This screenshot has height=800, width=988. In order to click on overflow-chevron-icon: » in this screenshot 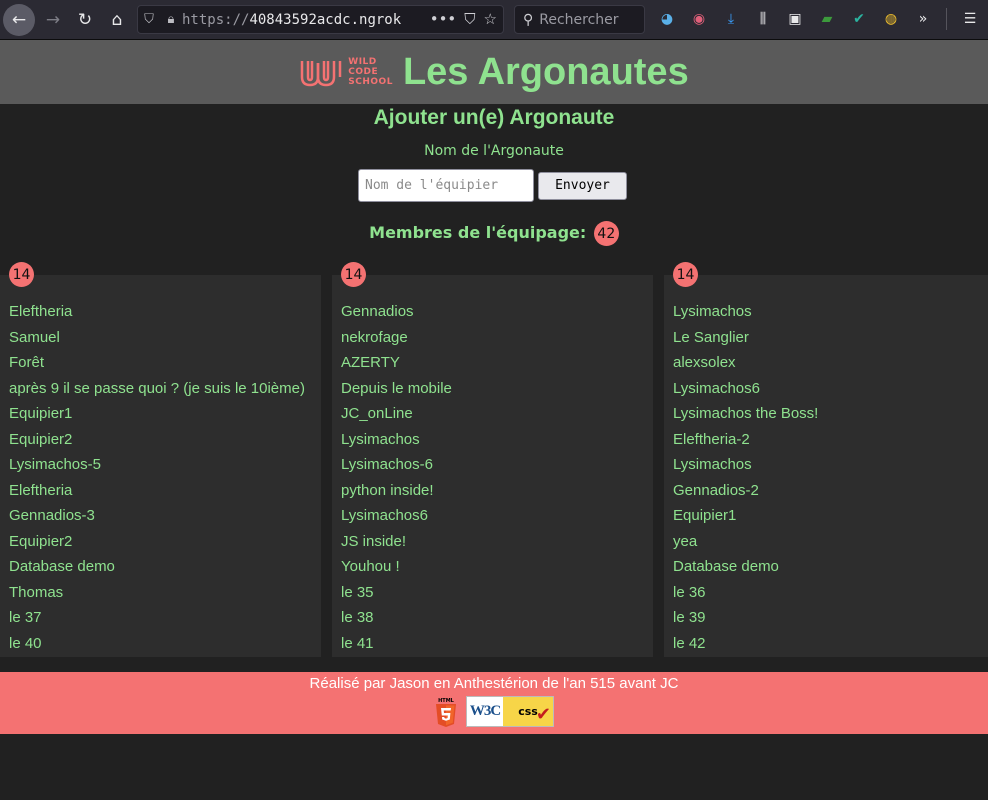, I will do `click(923, 19)`.